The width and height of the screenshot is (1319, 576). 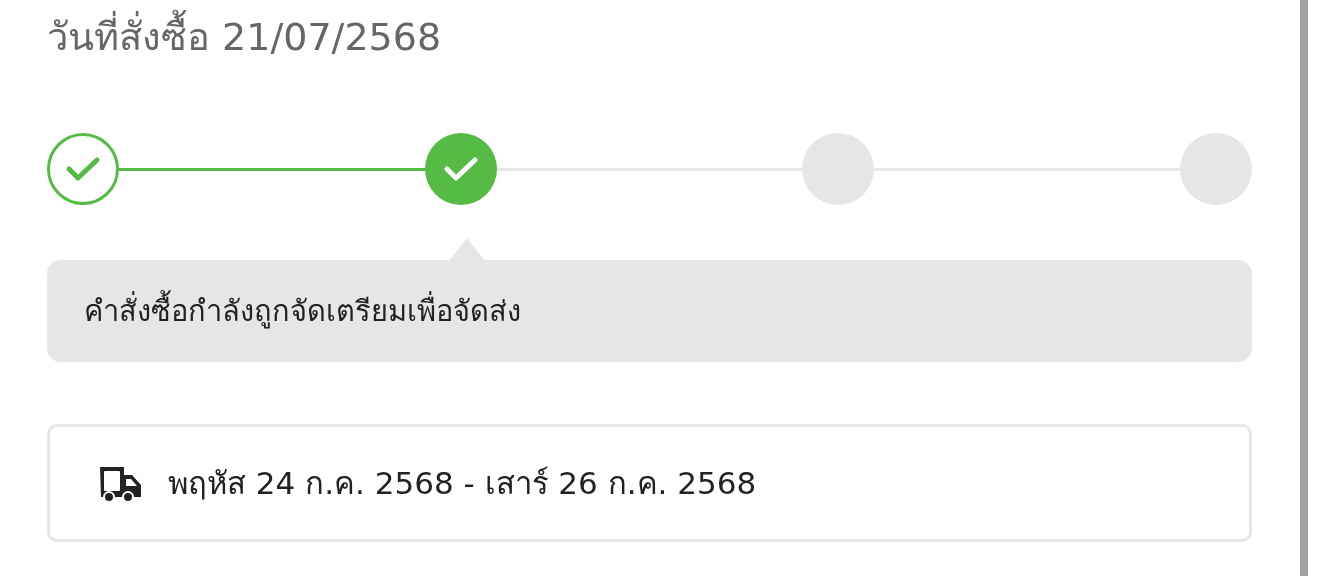 I want to click on scrollbar, so click(x=1304, y=288).